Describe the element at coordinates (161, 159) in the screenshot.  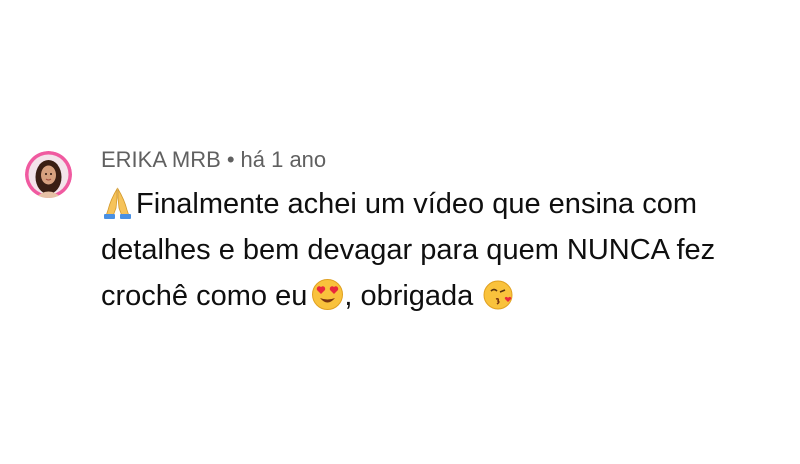
I see `author-name: ERIKA MRB` at that location.